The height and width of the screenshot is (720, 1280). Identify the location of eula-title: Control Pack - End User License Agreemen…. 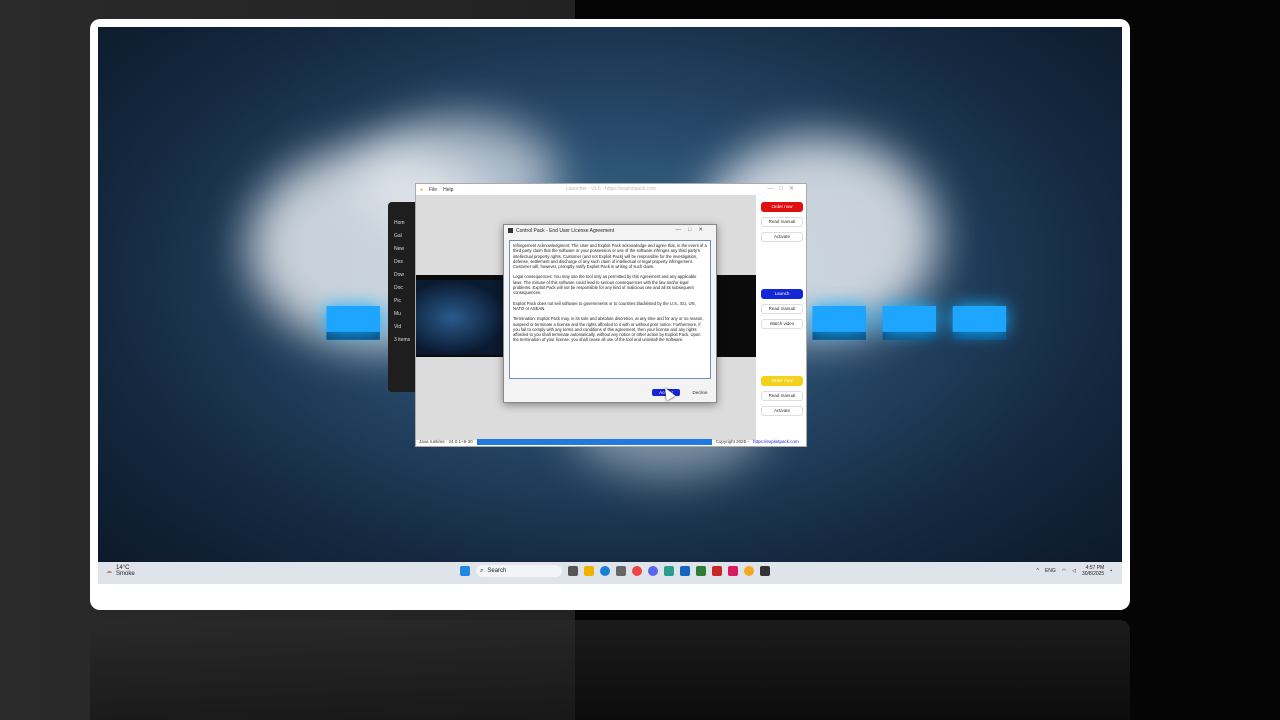
(565, 230).